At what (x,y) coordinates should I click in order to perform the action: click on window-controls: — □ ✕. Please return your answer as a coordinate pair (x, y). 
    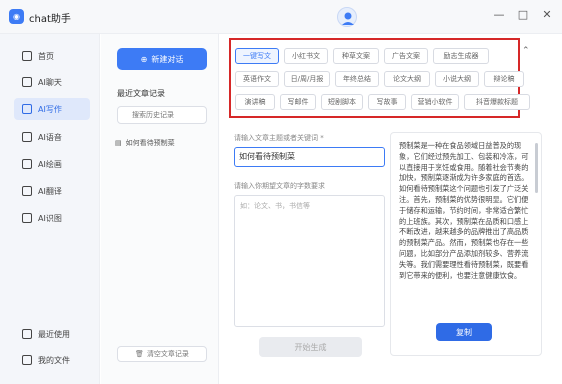
    Looking at the image, I should click on (523, 15).